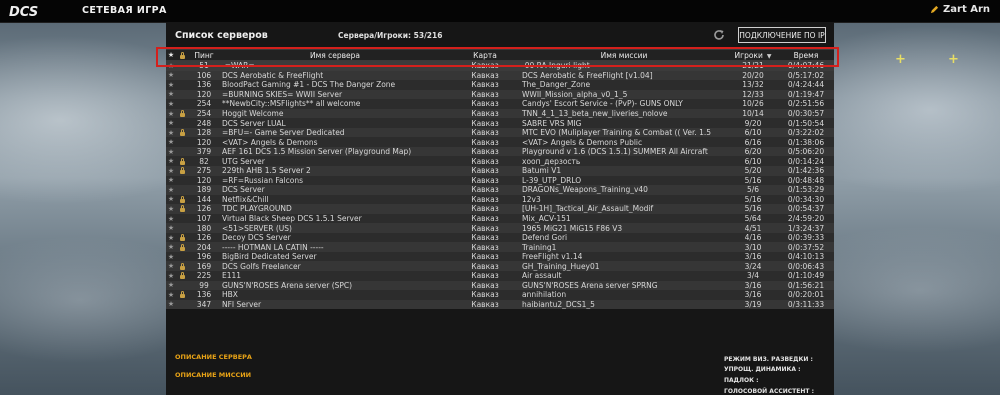 The image size is (1000, 395). I want to click on server-ping: 204, so click(204, 247).